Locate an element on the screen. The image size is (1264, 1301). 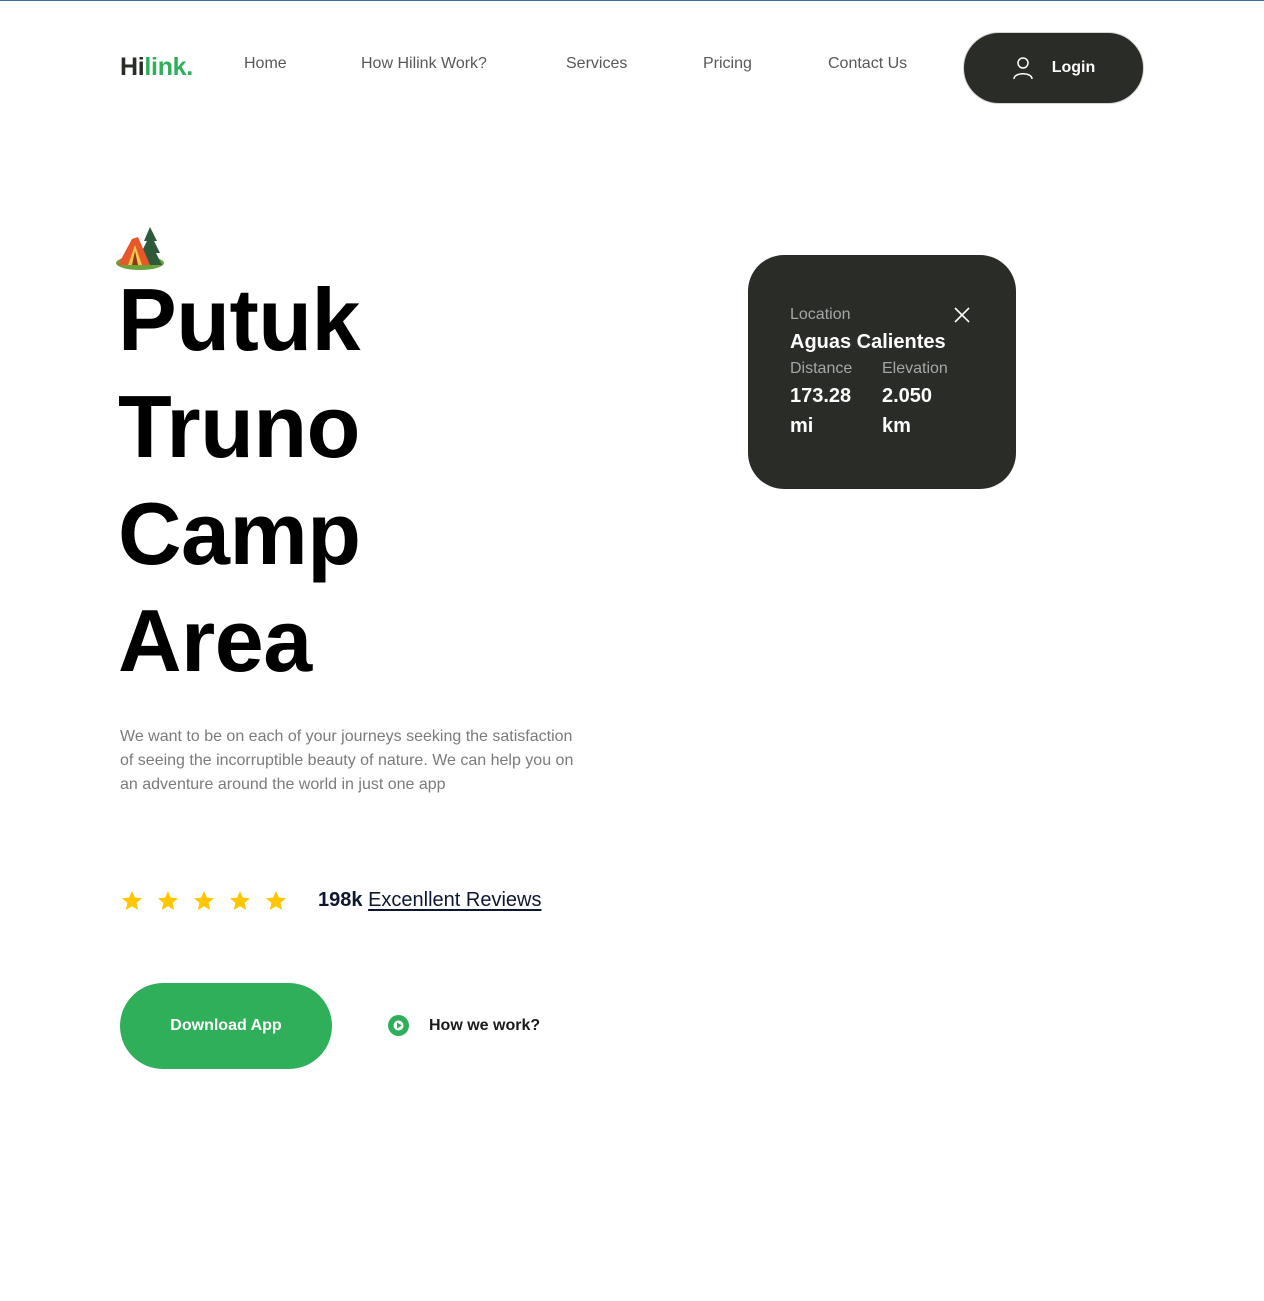
nav-contact-us: Contact Us is located at coordinates (867, 64).